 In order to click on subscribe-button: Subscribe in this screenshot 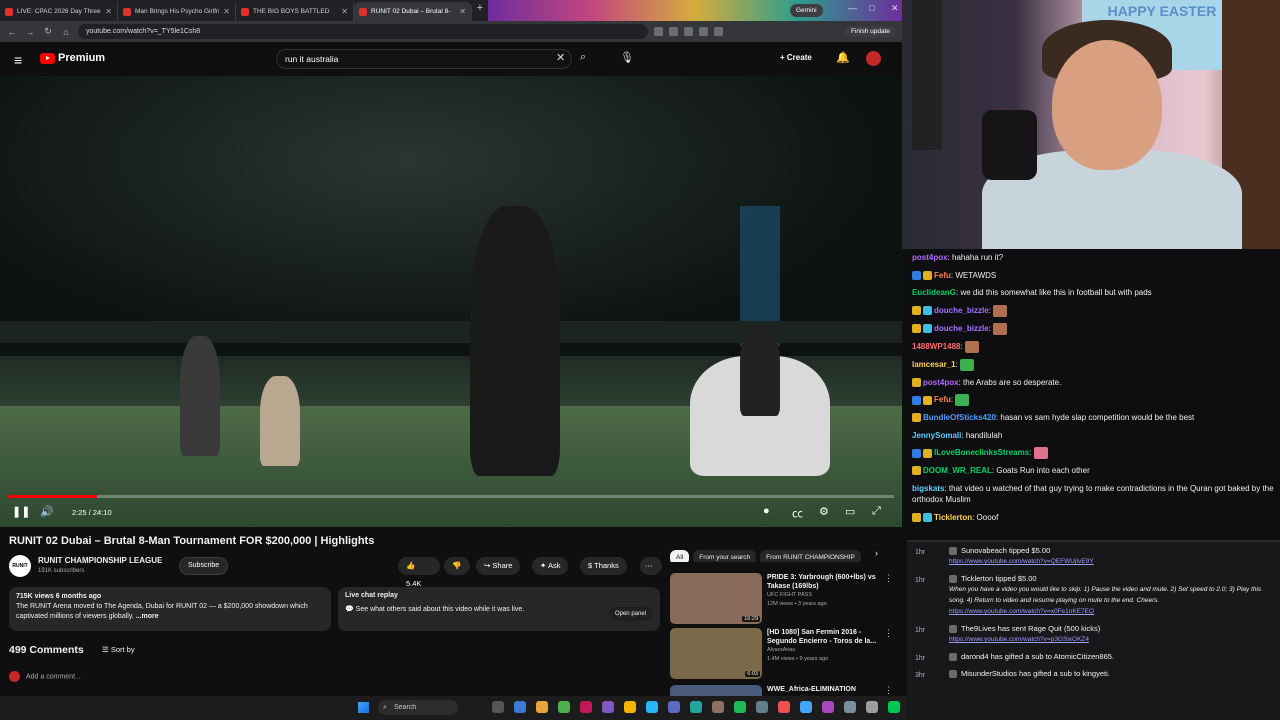, I will do `click(204, 566)`.